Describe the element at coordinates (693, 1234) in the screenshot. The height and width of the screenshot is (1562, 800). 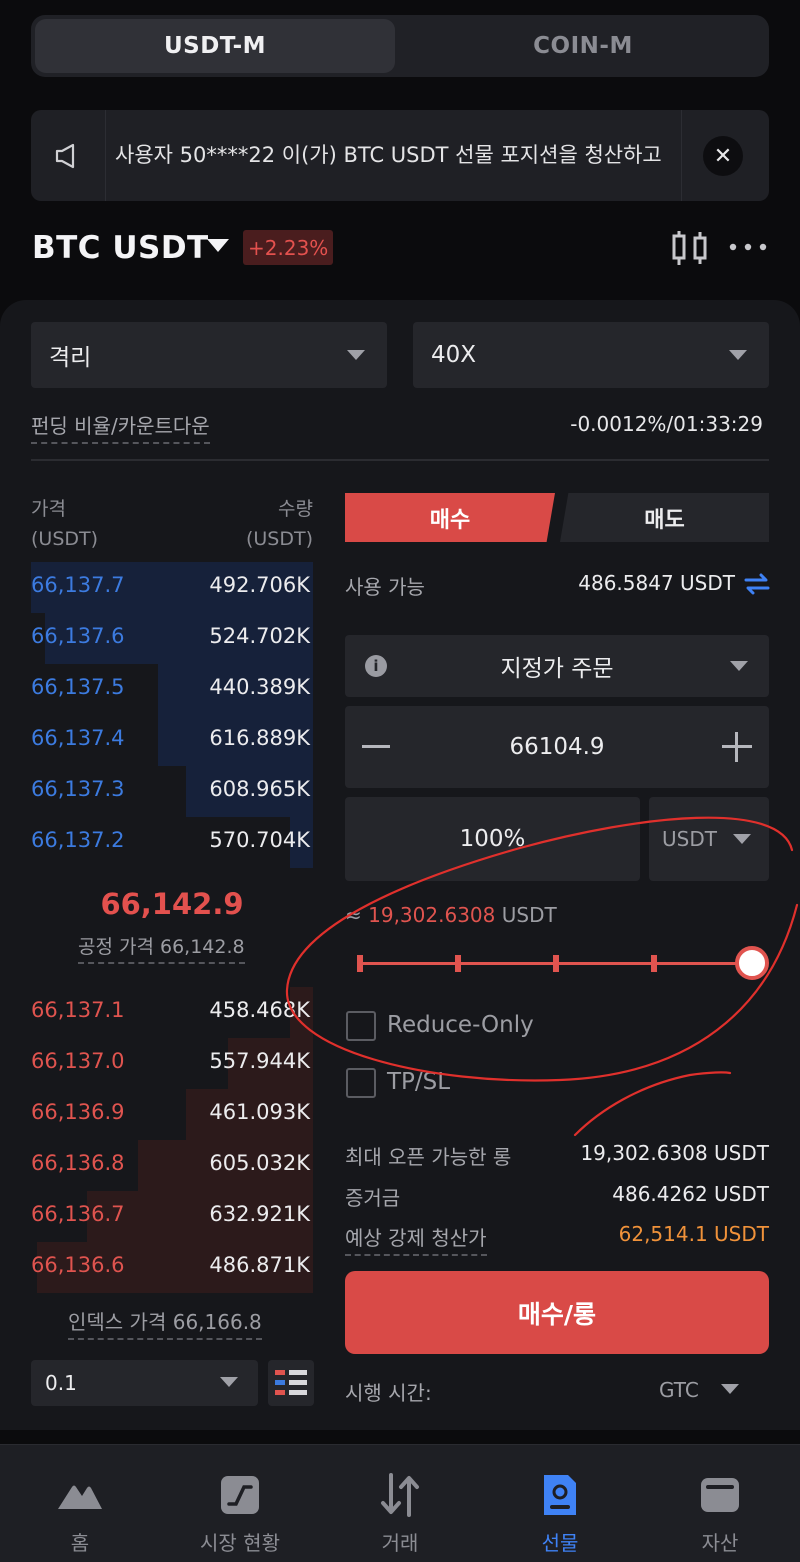
I see `liquidation-price-value: 62,514.1 USDT` at that location.